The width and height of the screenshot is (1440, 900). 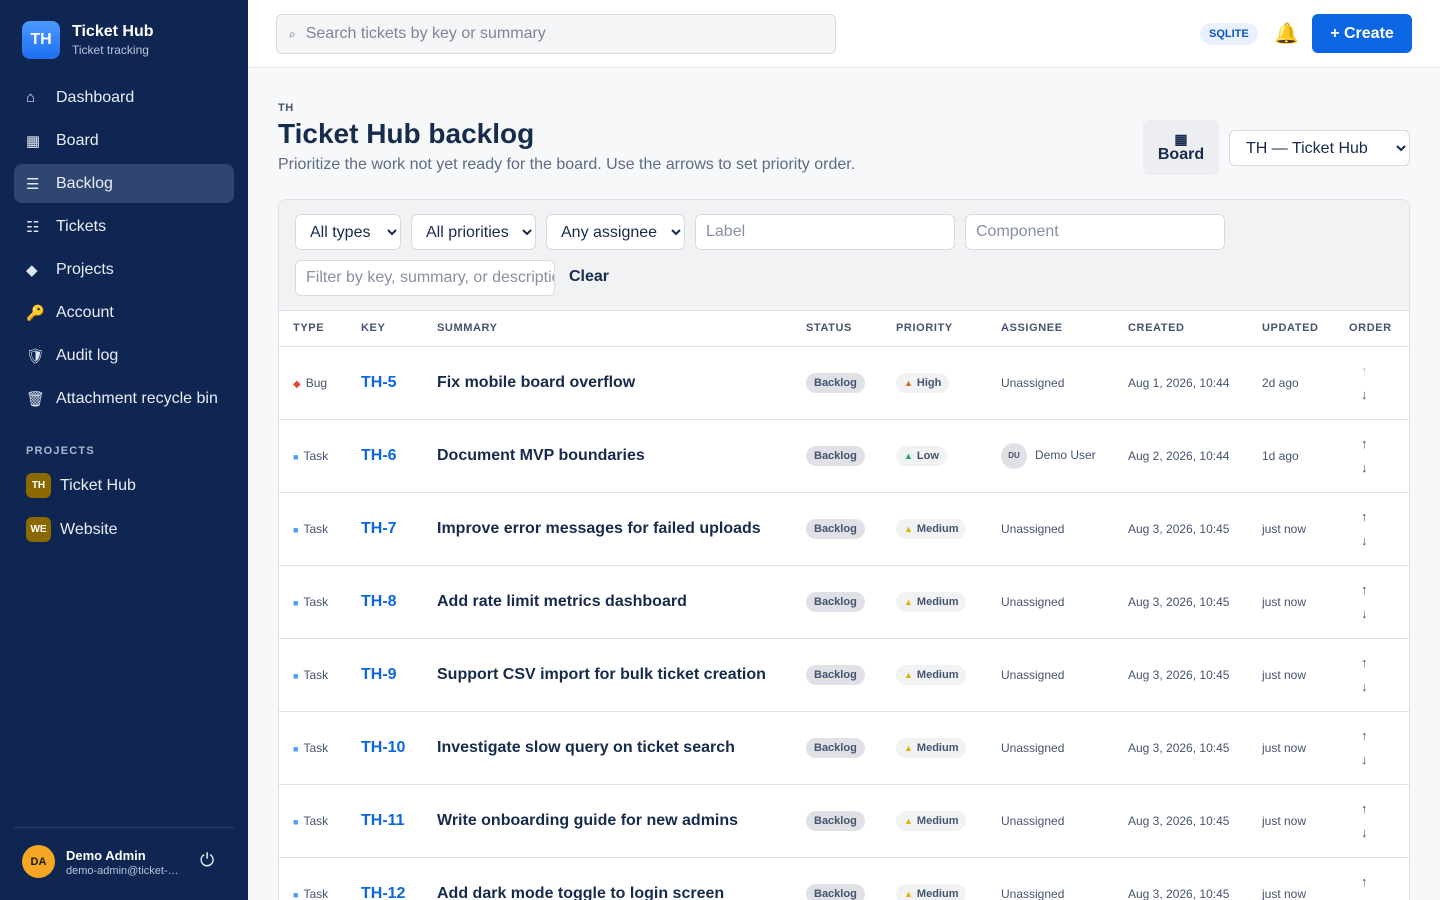 What do you see at coordinates (536, 382) in the screenshot?
I see `ticket-summary-link: Fix mobile board overflow` at bounding box center [536, 382].